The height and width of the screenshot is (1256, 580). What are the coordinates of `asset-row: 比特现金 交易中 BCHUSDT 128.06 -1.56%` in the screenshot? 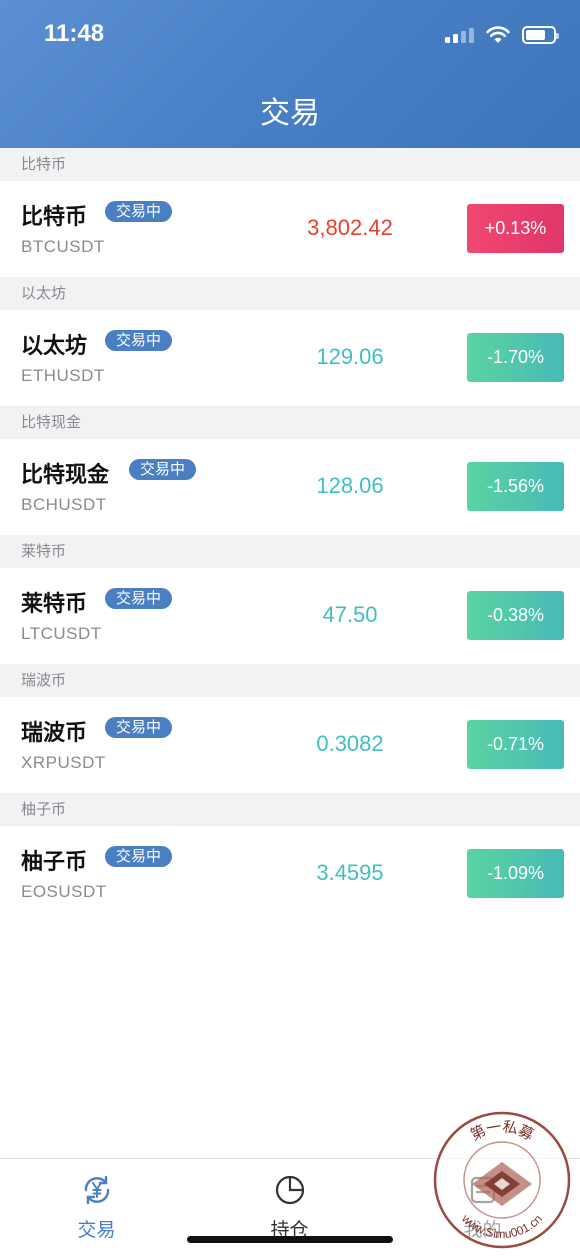 It's located at (290, 487).